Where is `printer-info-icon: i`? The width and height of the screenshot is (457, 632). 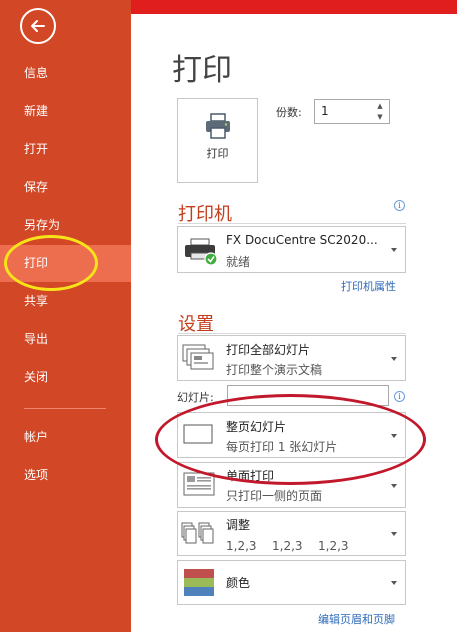 printer-info-icon: i is located at coordinates (399, 205).